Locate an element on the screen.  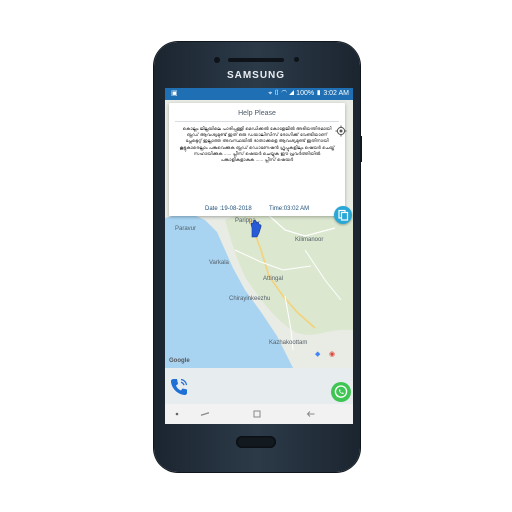
my-location-icon is located at coordinates (341, 131).